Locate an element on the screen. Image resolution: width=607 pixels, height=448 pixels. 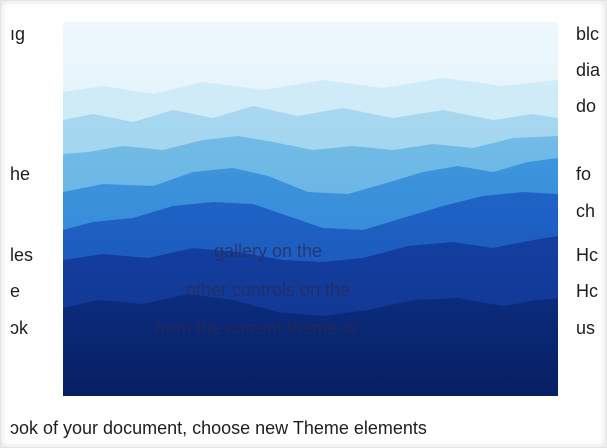
overlay-text-line-1: gallery on the is located at coordinates (268, 251).